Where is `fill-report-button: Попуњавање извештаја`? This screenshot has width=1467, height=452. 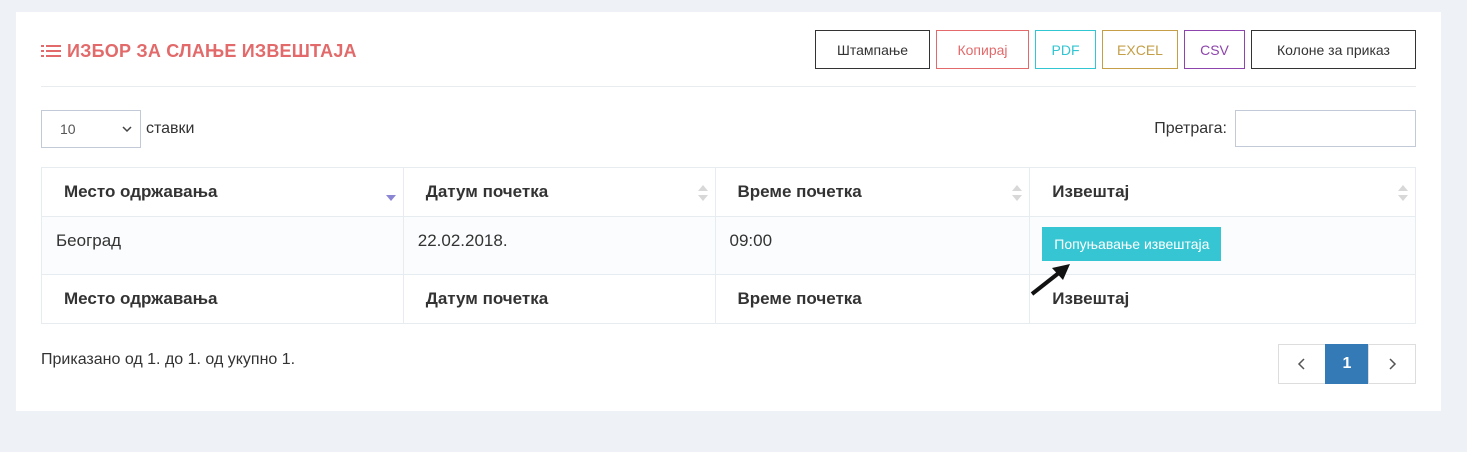 fill-report-button: Попуњавање извештаја is located at coordinates (1132, 244).